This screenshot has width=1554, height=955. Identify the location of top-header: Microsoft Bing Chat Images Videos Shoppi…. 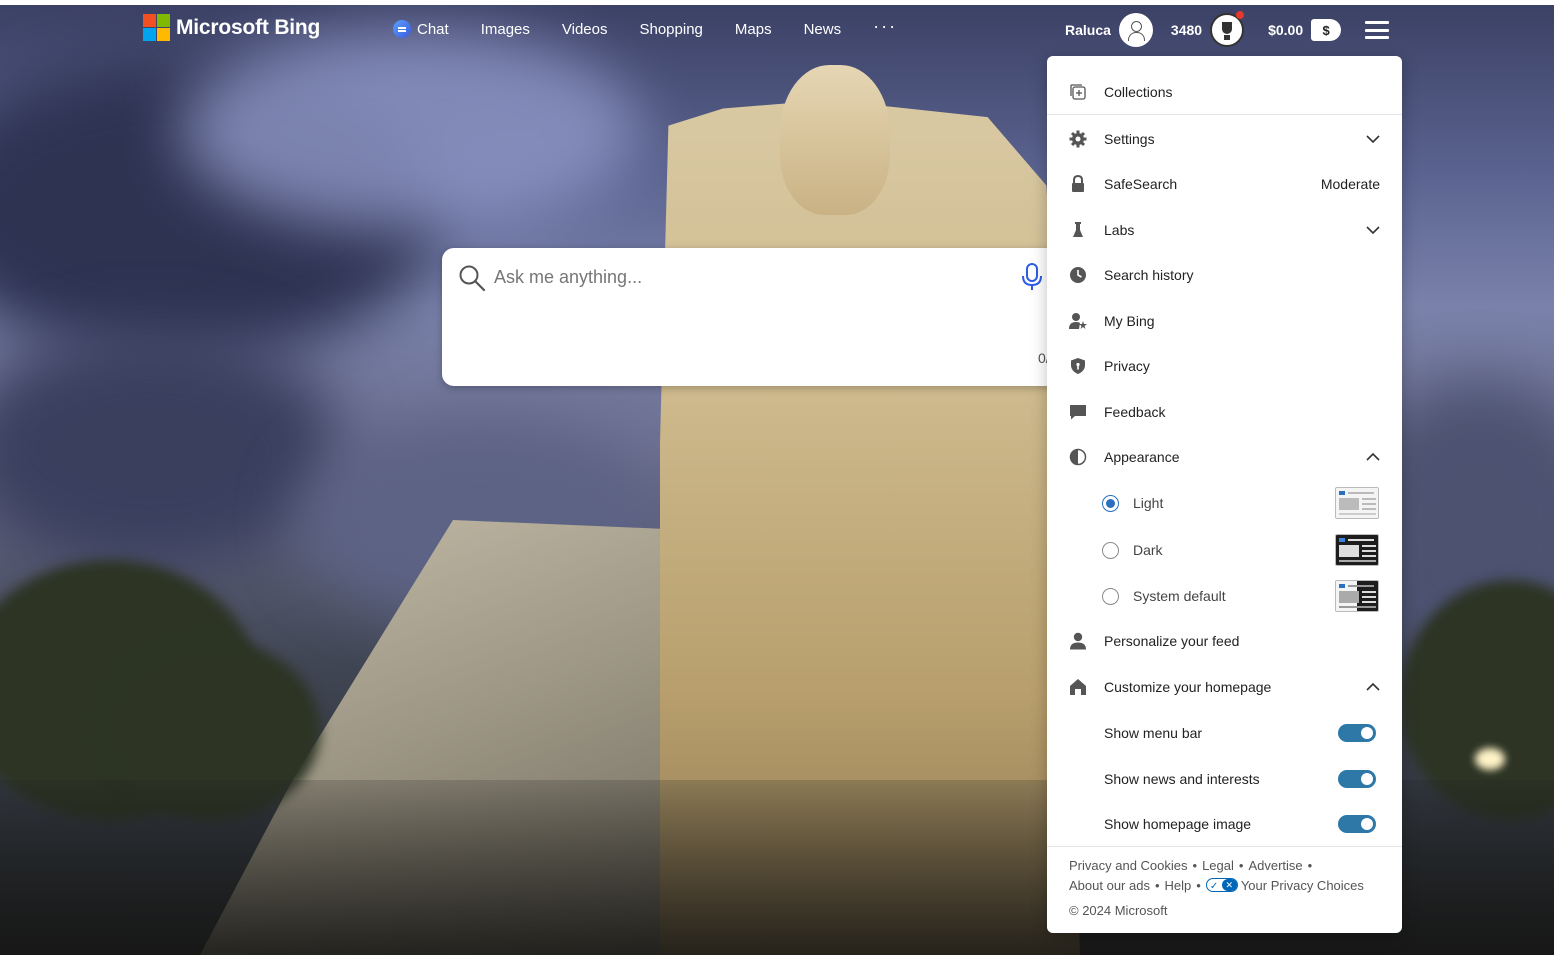
(777, 30).